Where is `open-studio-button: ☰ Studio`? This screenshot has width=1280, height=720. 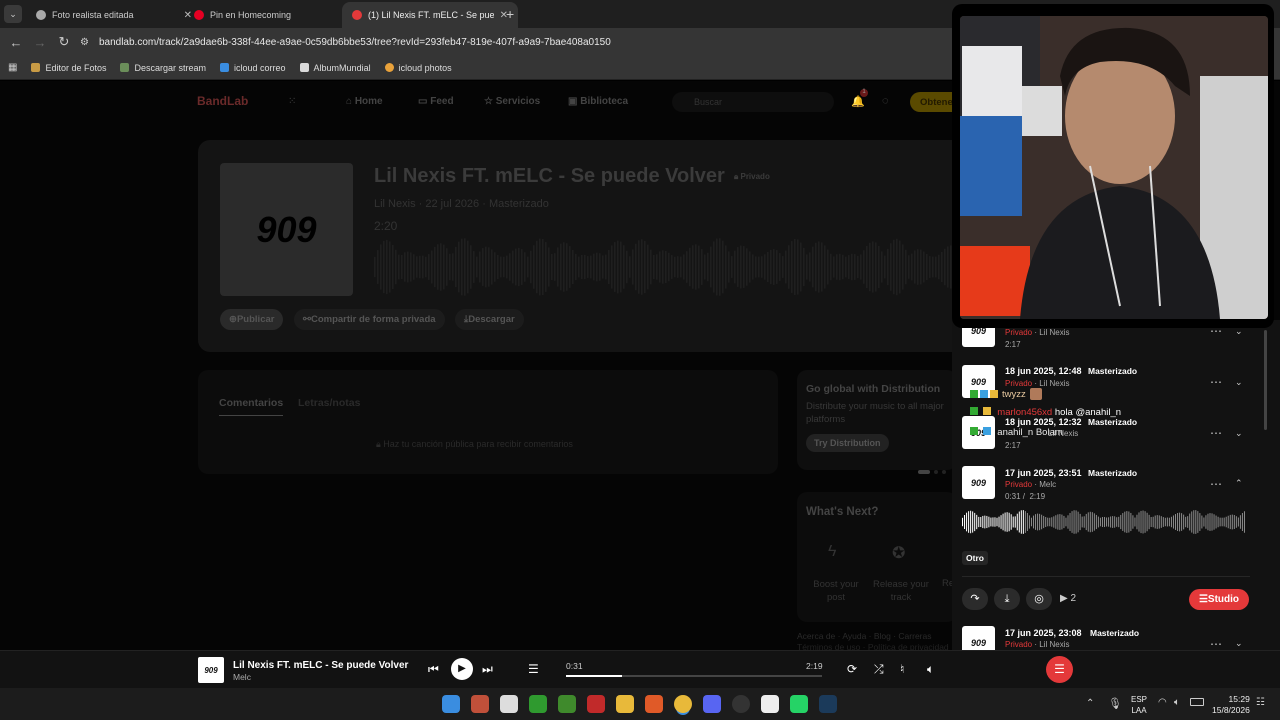 open-studio-button: ☰ Studio is located at coordinates (1219, 599).